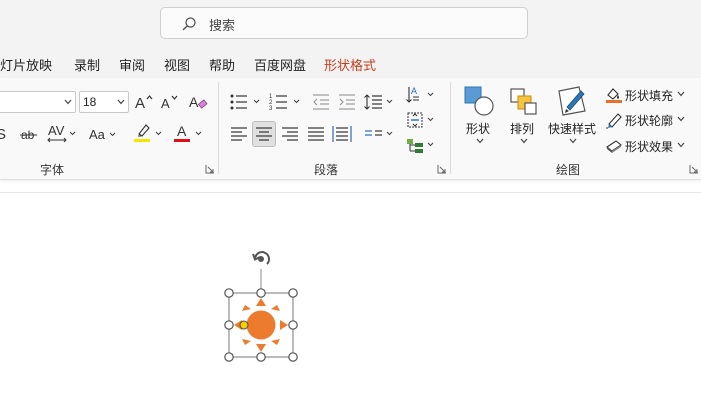 Image resolution: width=701 pixels, height=408 pixels. I want to click on ribbon-tabs: 灯片放映 录制 审阅 视图 帮助 百度网盘 形状格式, so click(350, 63).